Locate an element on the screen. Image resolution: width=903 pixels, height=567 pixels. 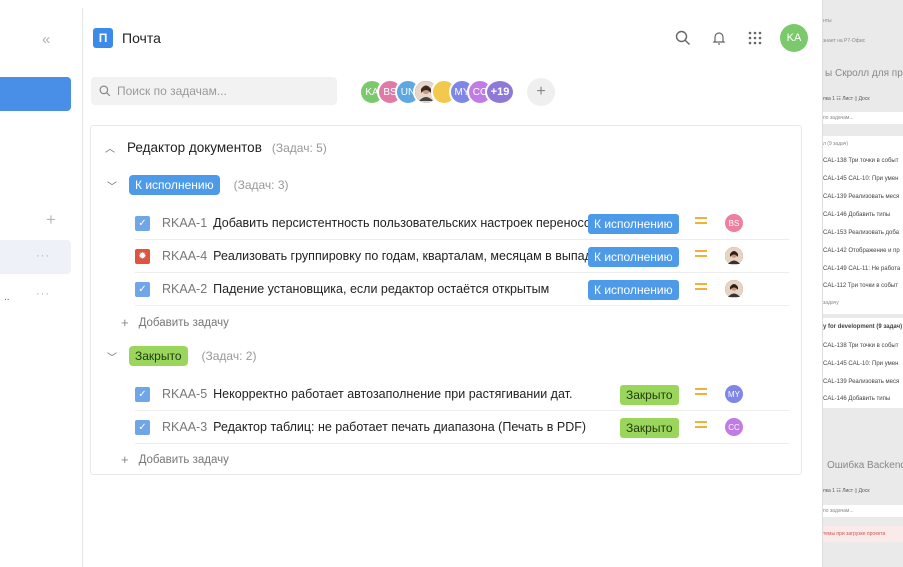
left-sidebar: « + ··· .. ··· is located at coordinates (41, 283).